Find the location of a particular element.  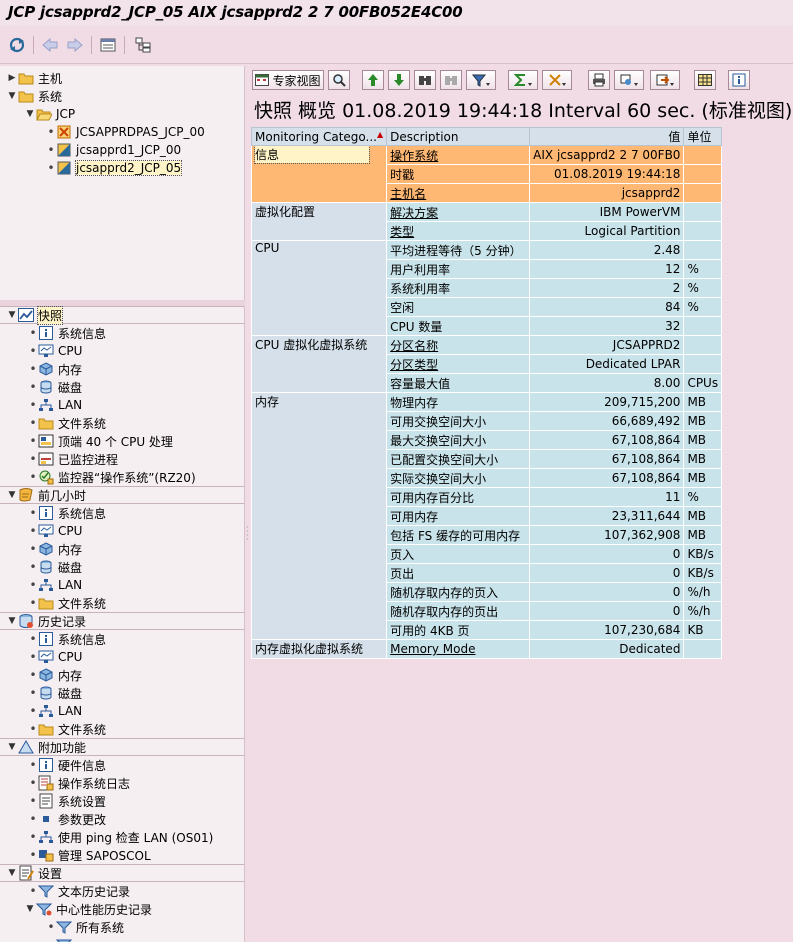

back-arrow-icon is located at coordinates (50, 45).